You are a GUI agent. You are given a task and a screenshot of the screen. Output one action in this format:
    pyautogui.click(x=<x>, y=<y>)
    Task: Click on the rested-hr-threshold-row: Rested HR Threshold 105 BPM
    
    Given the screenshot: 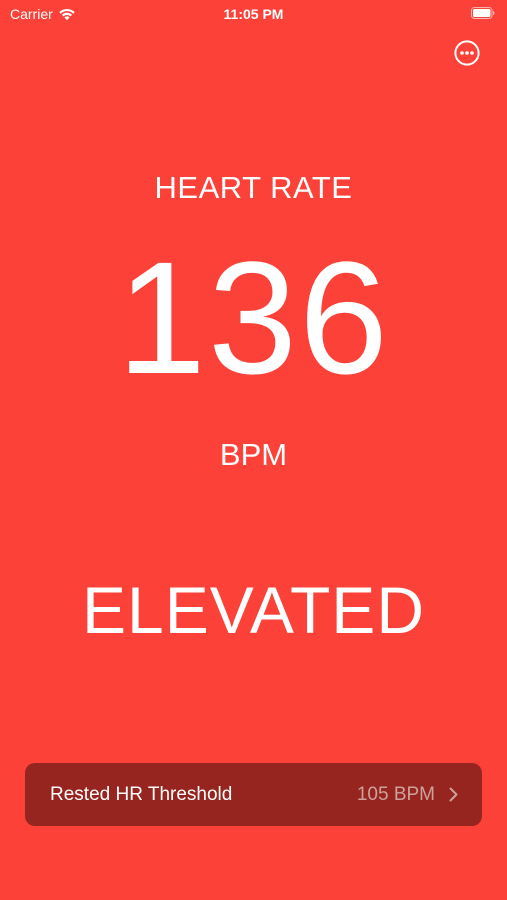 What is the action you would take?
    pyautogui.click(x=253, y=794)
    